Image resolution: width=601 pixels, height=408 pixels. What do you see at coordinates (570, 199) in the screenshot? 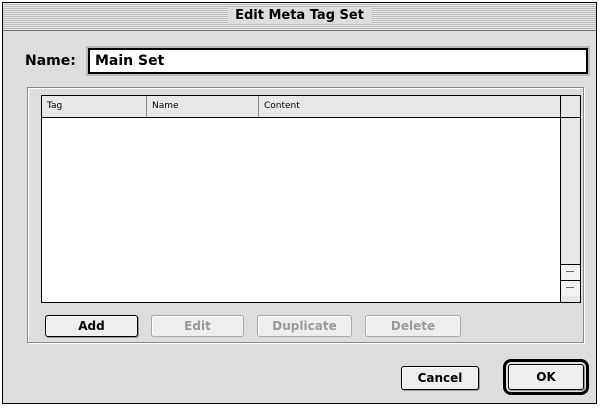
I see `vertical-scrollbar` at bounding box center [570, 199].